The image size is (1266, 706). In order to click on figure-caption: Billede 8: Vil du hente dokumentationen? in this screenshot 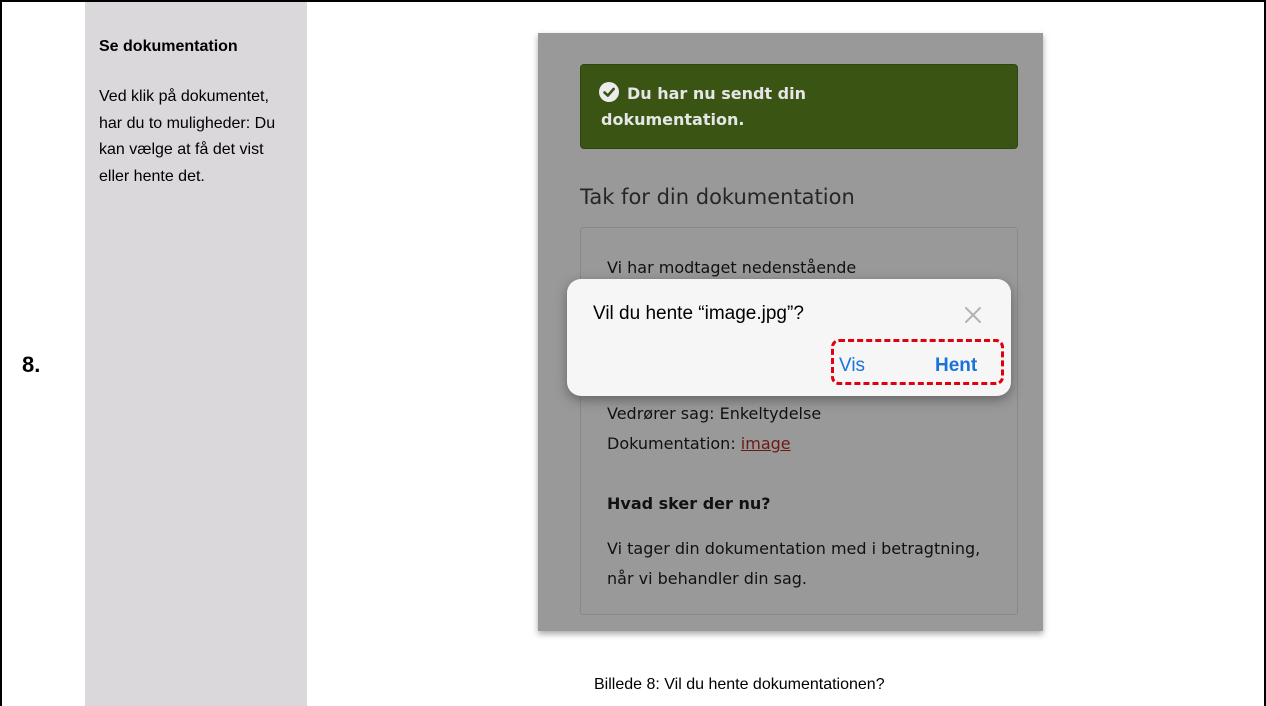, I will do `click(739, 684)`.